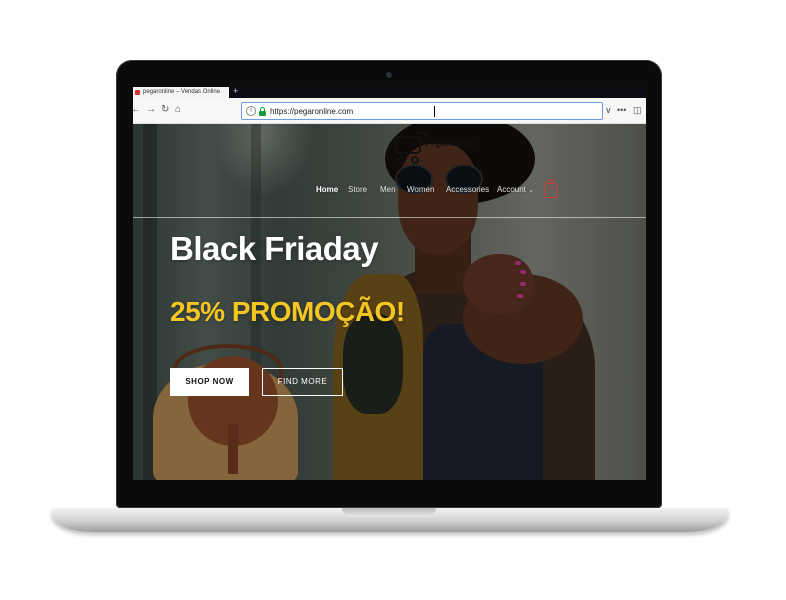 Image resolution: width=786 pixels, height=600 pixels. Describe the element at coordinates (151, 110) in the screenshot. I see `forward-button: →` at that location.